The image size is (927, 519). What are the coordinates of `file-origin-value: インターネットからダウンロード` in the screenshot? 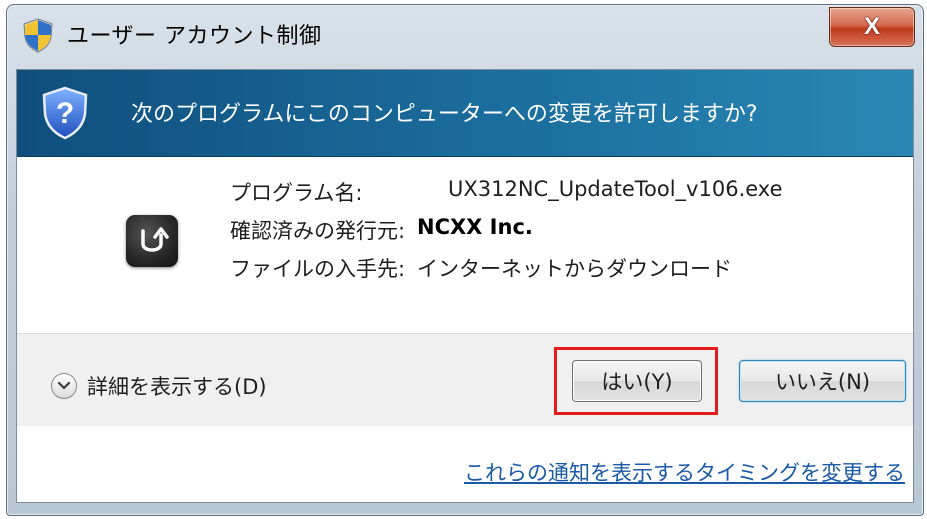 It's located at (574, 269).